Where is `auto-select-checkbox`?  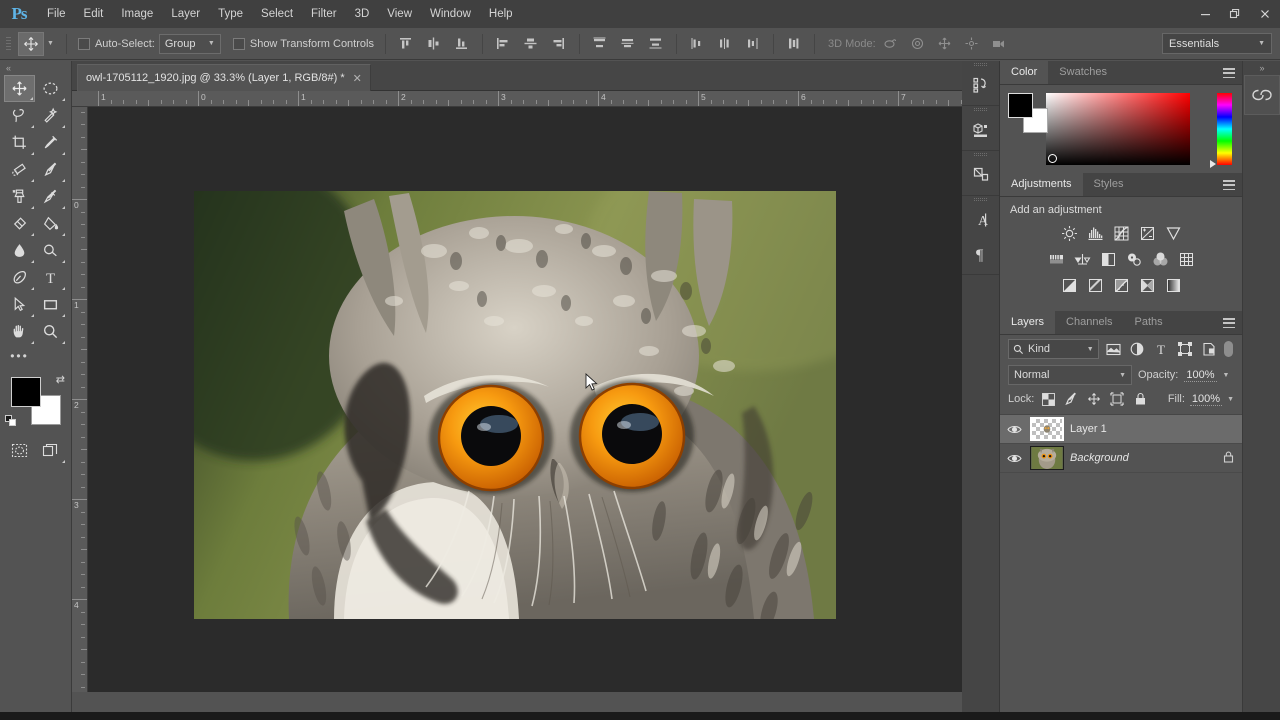
auto-select-checkbox is located at coordinates (83, 43).